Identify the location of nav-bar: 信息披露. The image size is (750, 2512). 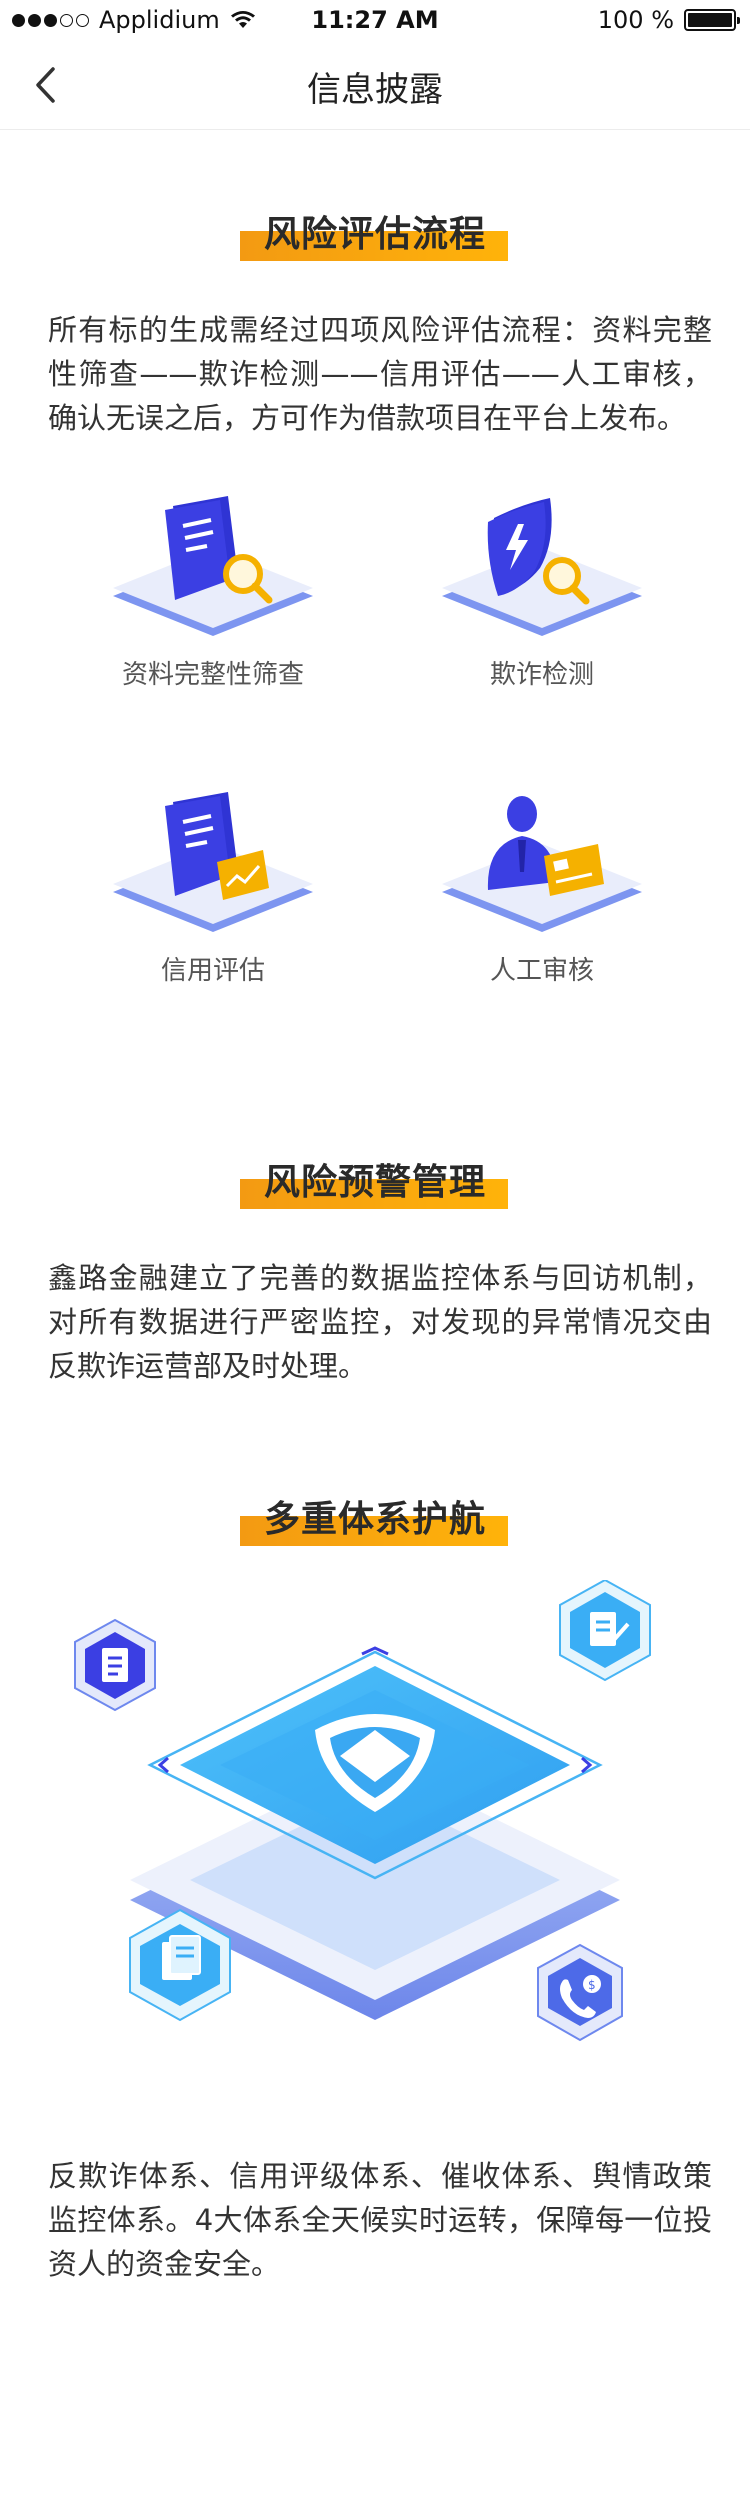
(375, 85).